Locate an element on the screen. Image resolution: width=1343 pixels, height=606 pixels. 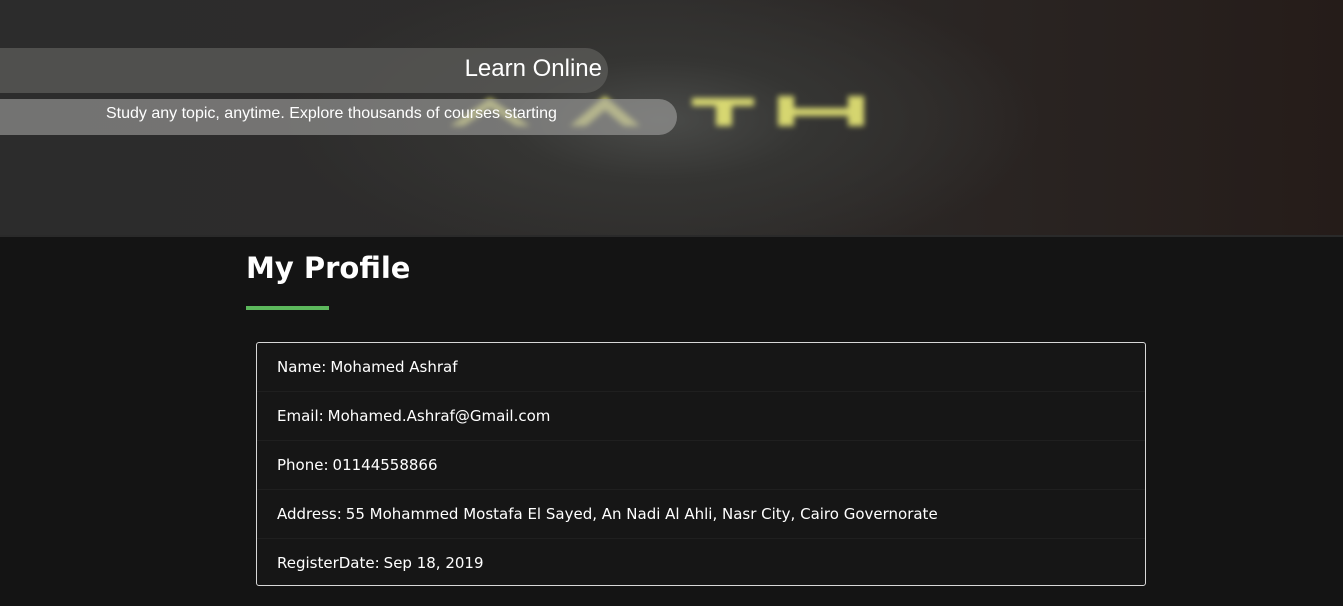
email-value: Mohamed.Ashraf@Gmail.com is located at coordinates (439, 416).